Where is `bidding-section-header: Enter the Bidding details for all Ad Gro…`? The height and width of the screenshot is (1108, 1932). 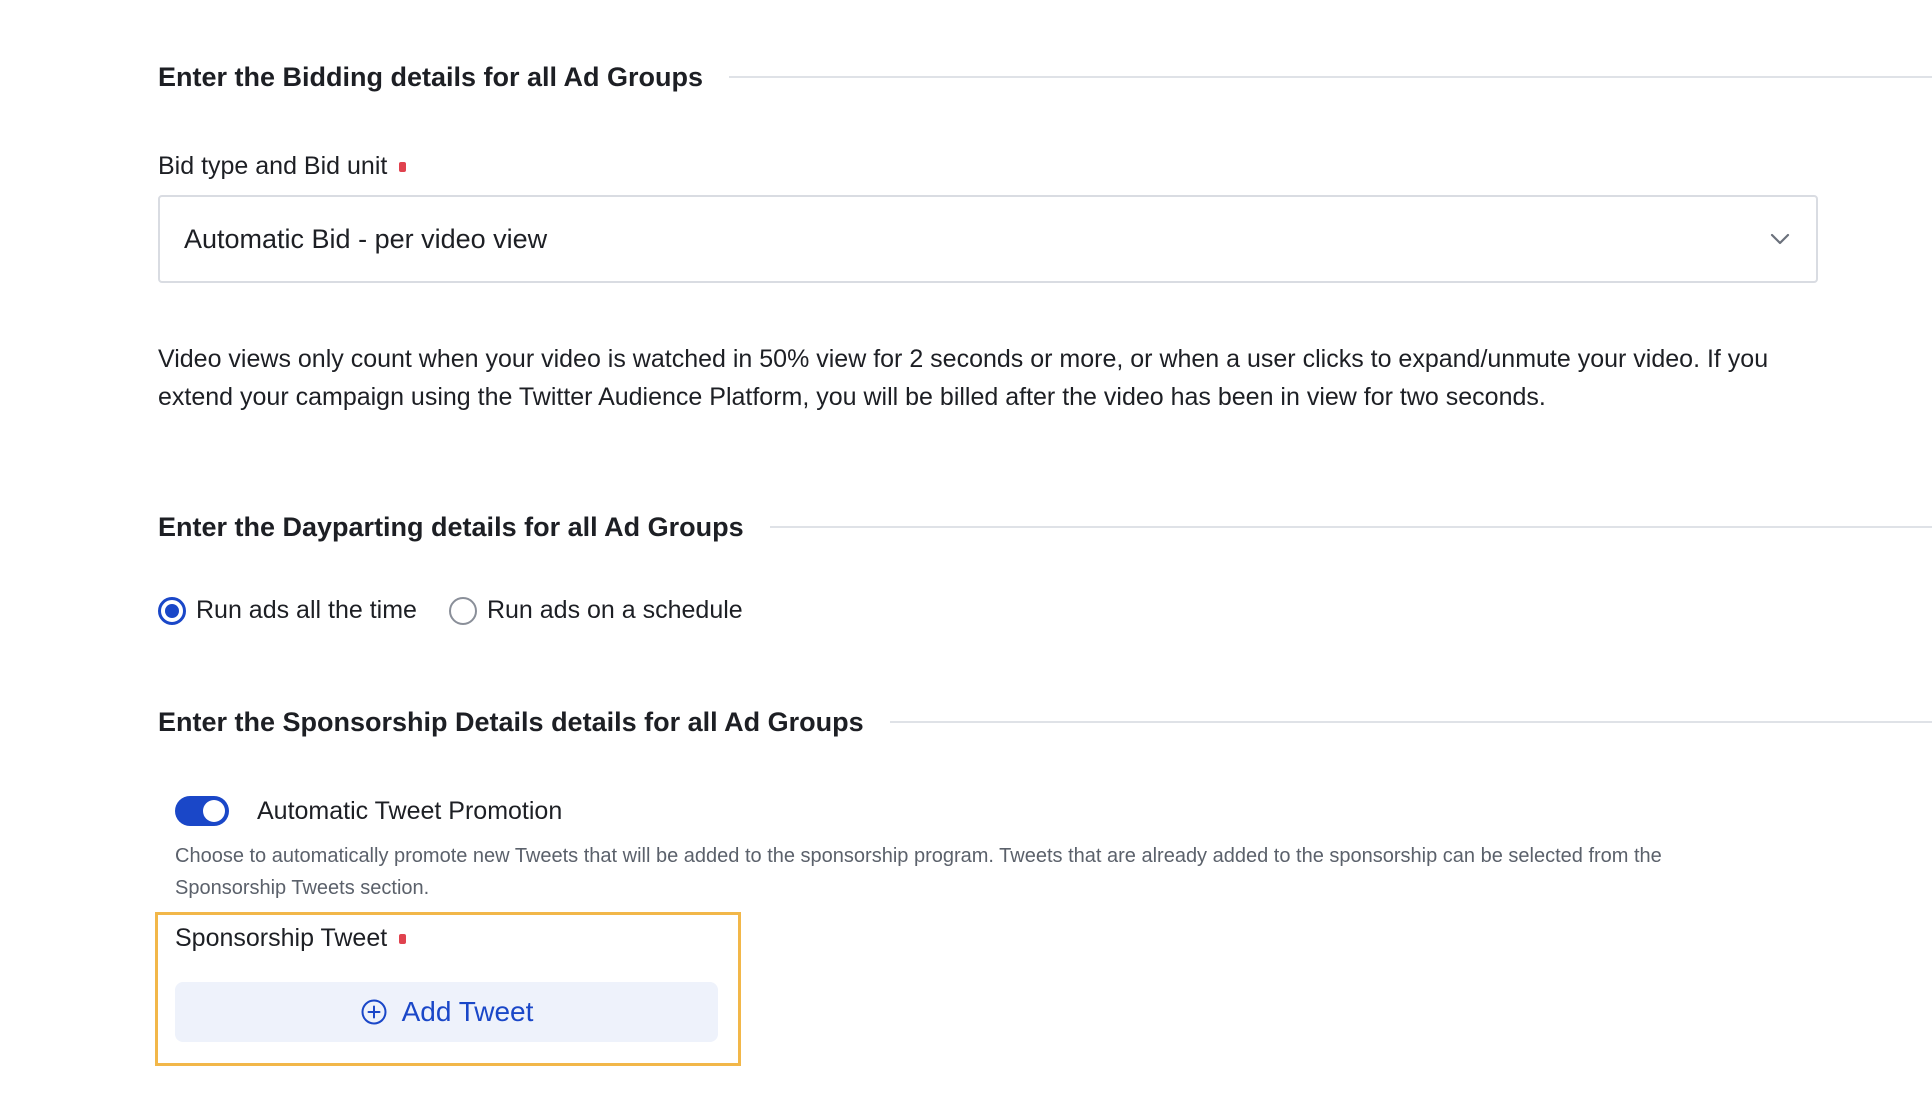 bidding-section-header: Enter the Bidding details for all Ad Gro… is located at coordinates (1045, 77).